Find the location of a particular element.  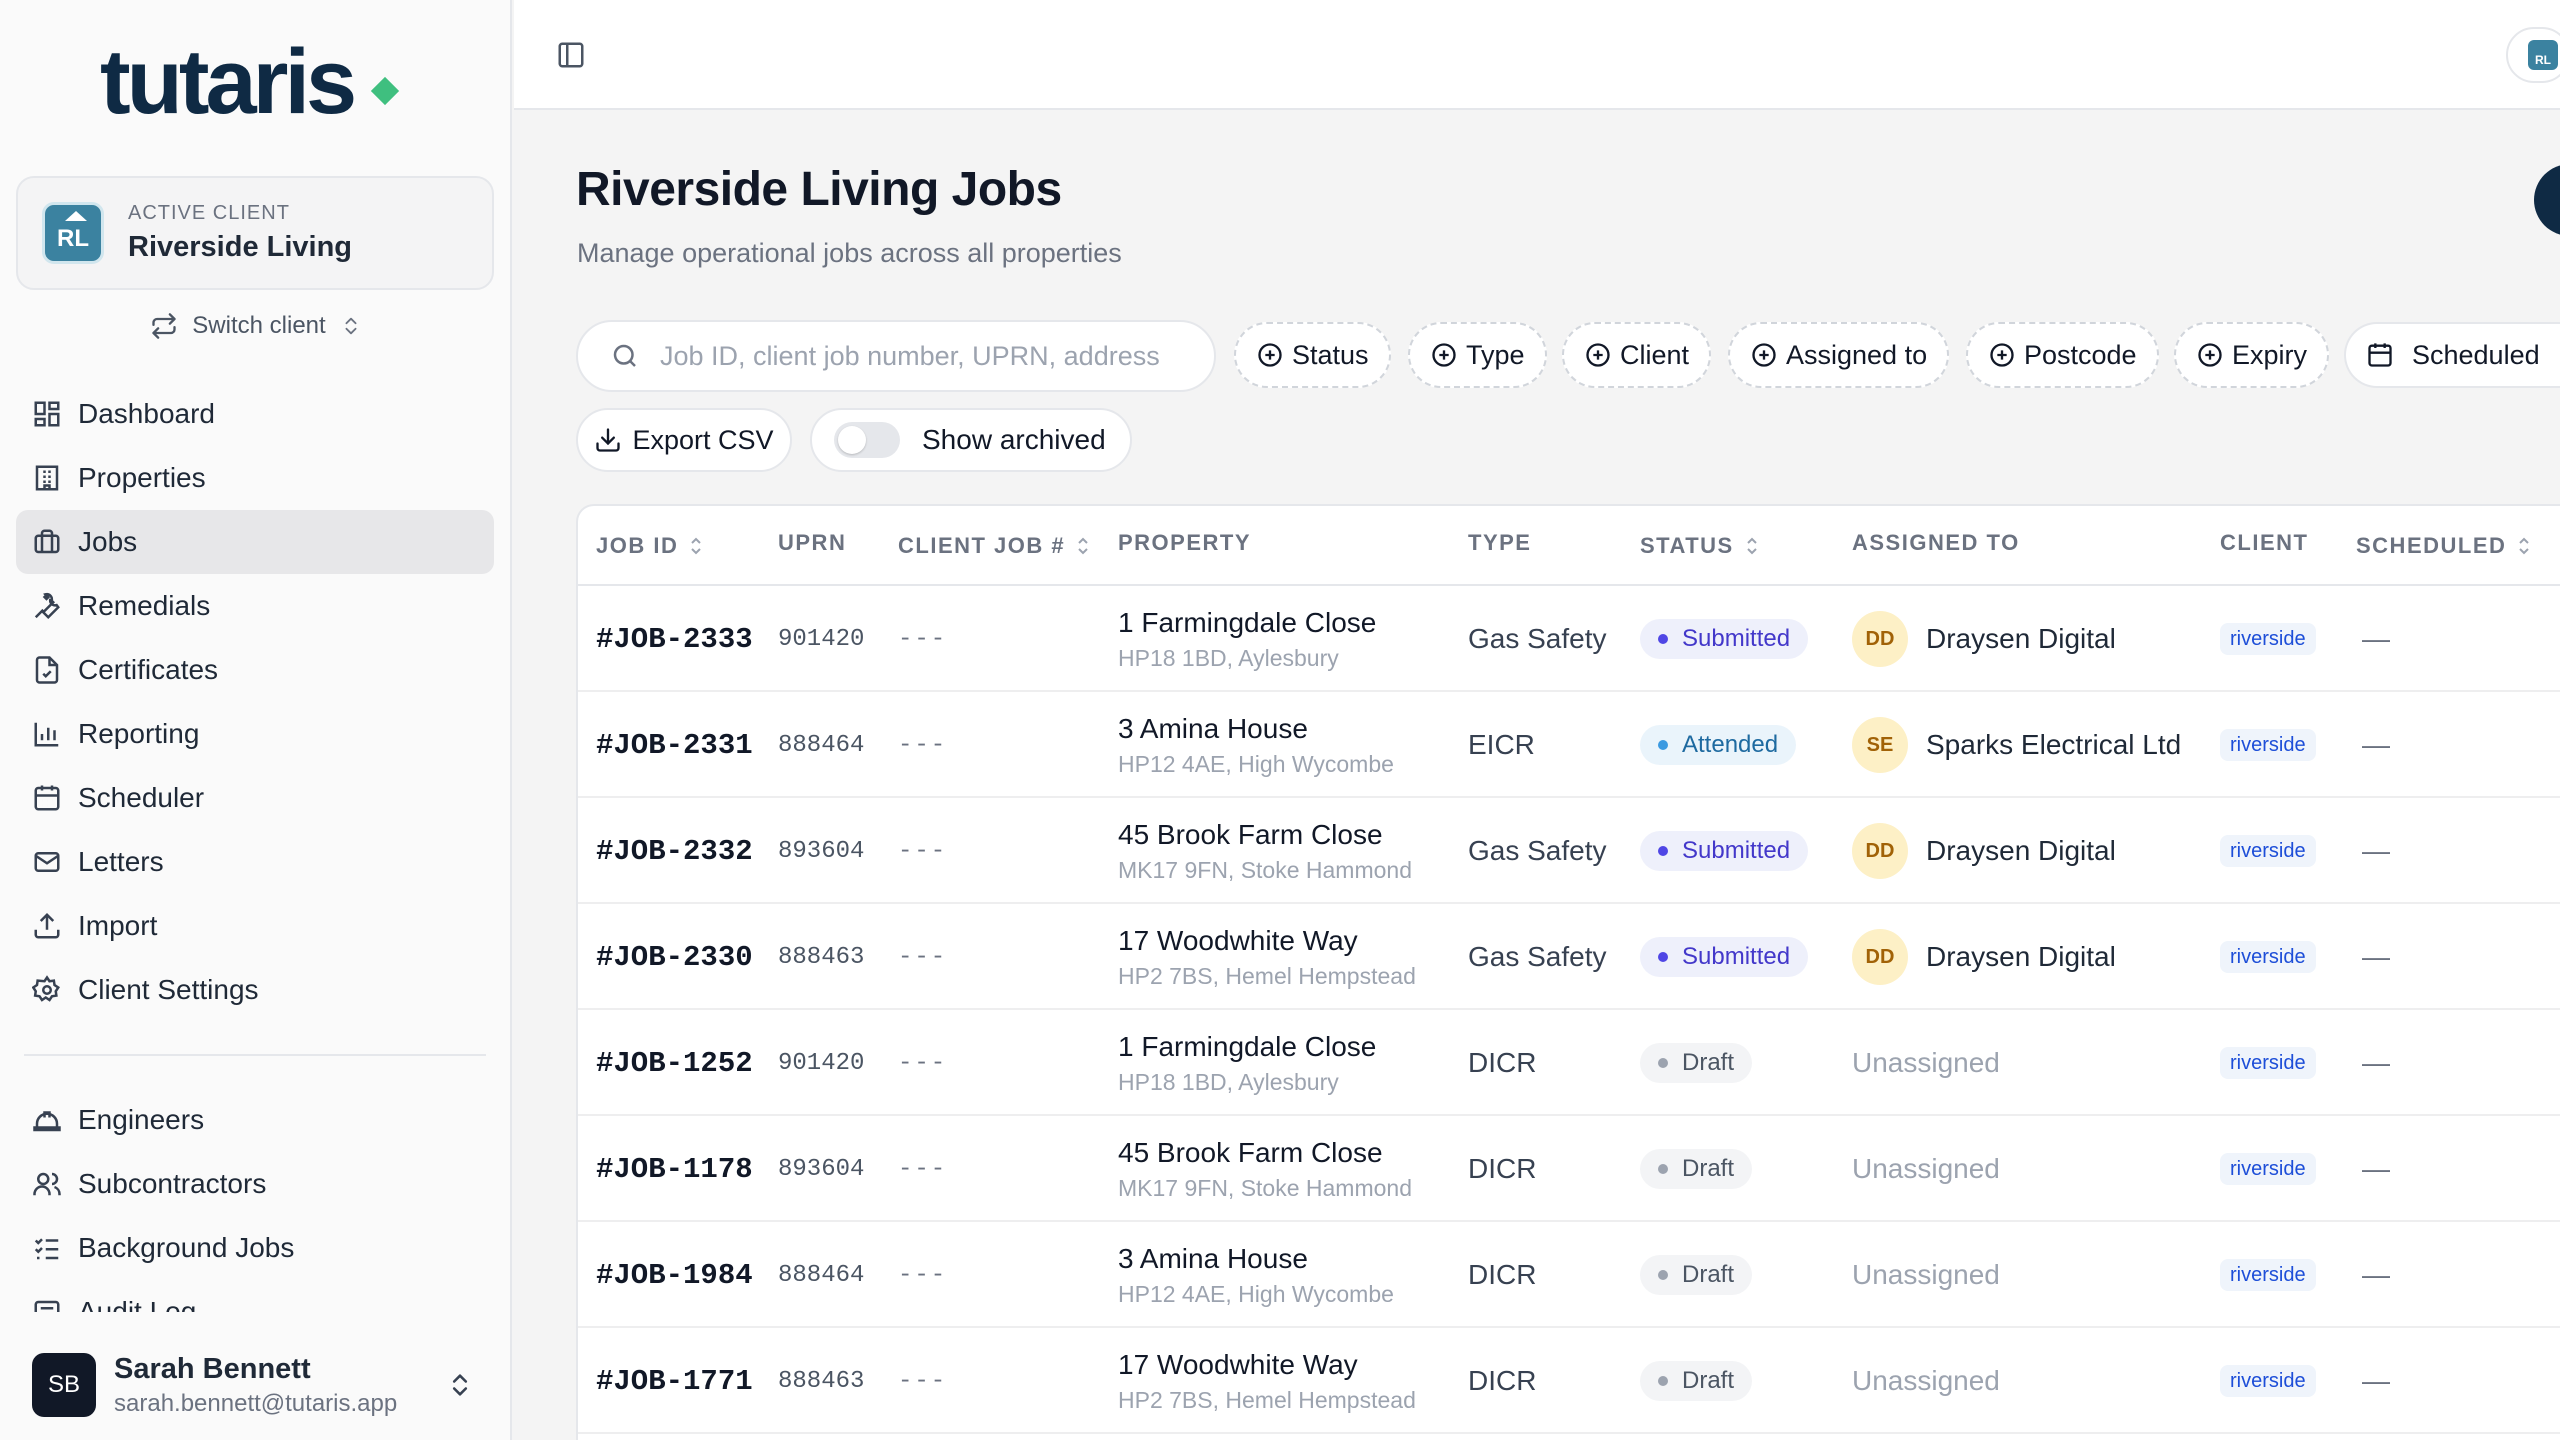

job-id: #JOB-1984 is located at coordinates (674, 1275).